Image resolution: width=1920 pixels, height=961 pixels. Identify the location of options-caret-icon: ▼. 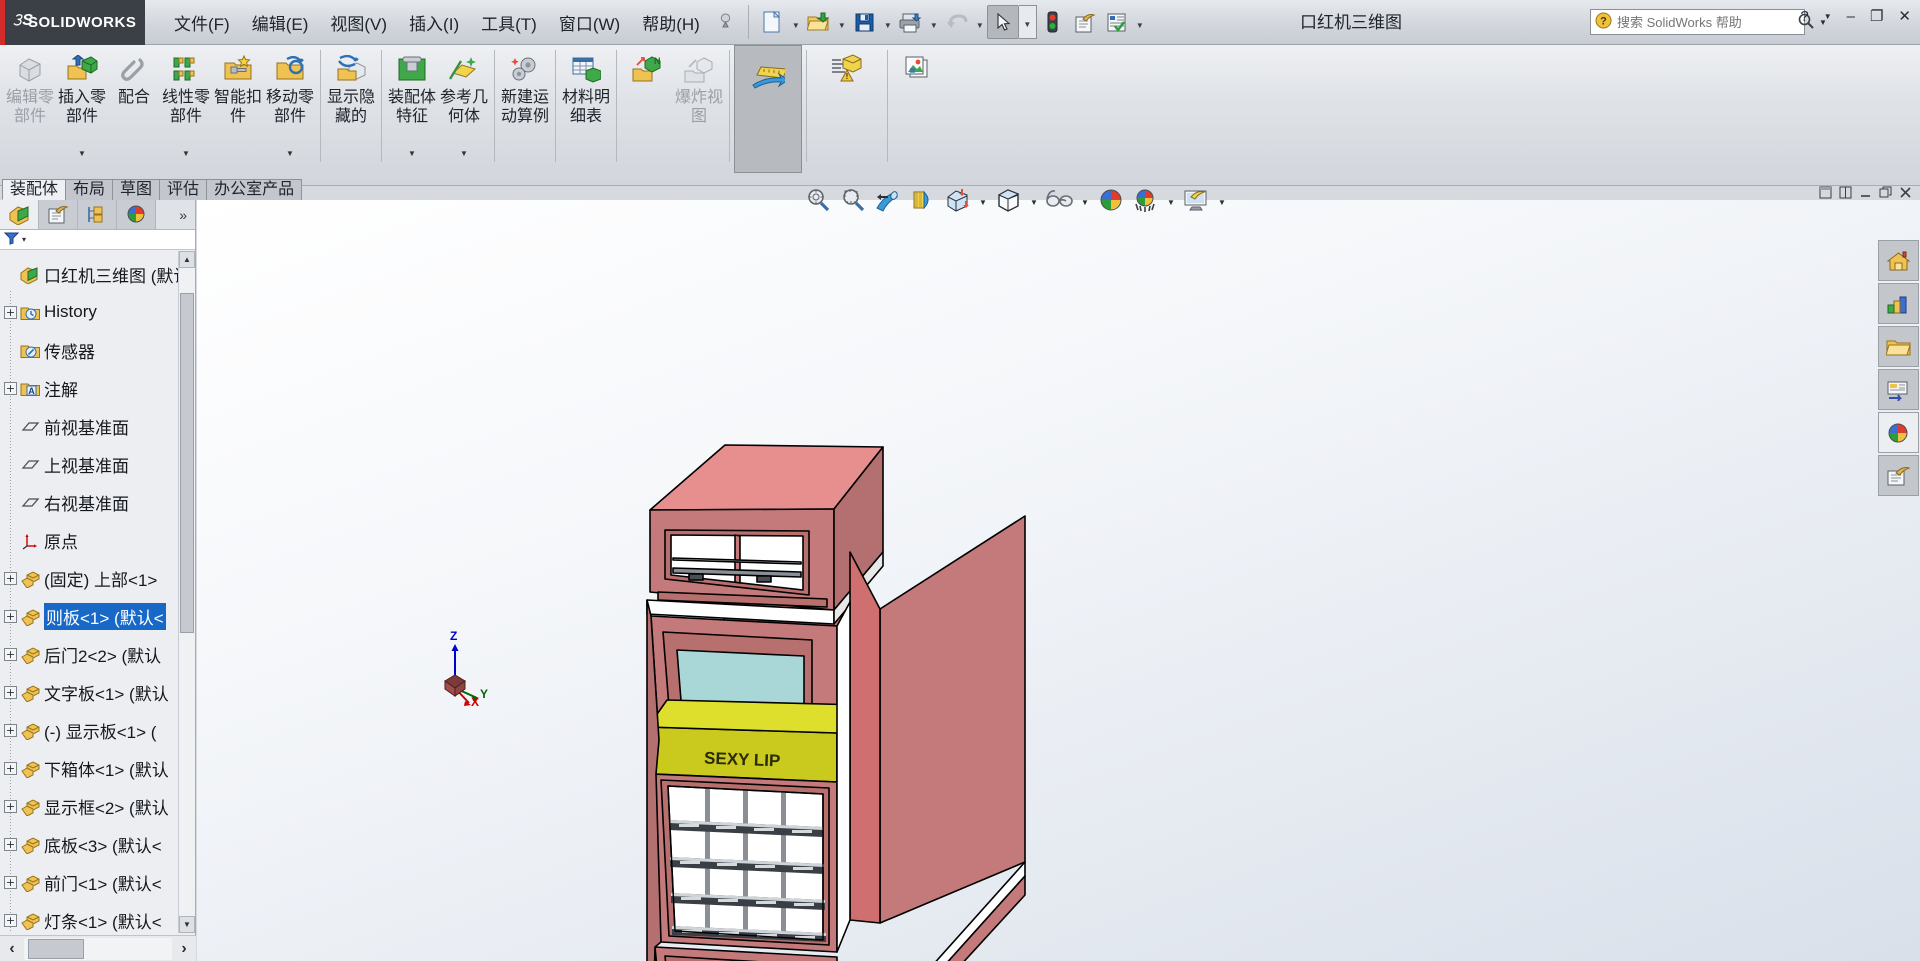
(1140, 22).